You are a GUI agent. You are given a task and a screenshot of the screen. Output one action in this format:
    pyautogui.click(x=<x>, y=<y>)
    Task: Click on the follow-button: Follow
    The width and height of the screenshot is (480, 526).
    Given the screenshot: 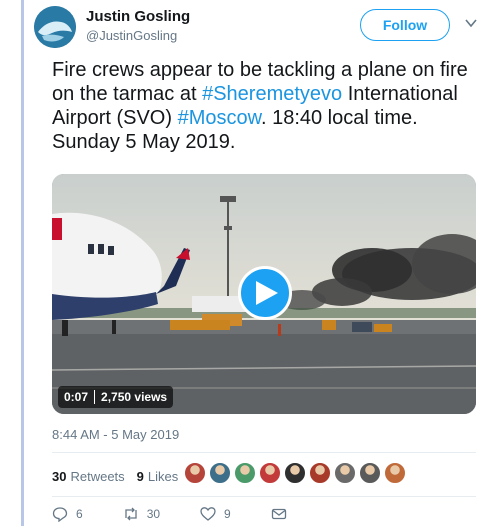 What is the action you would take?
    pyautogui.click(x=405, y=25)
    